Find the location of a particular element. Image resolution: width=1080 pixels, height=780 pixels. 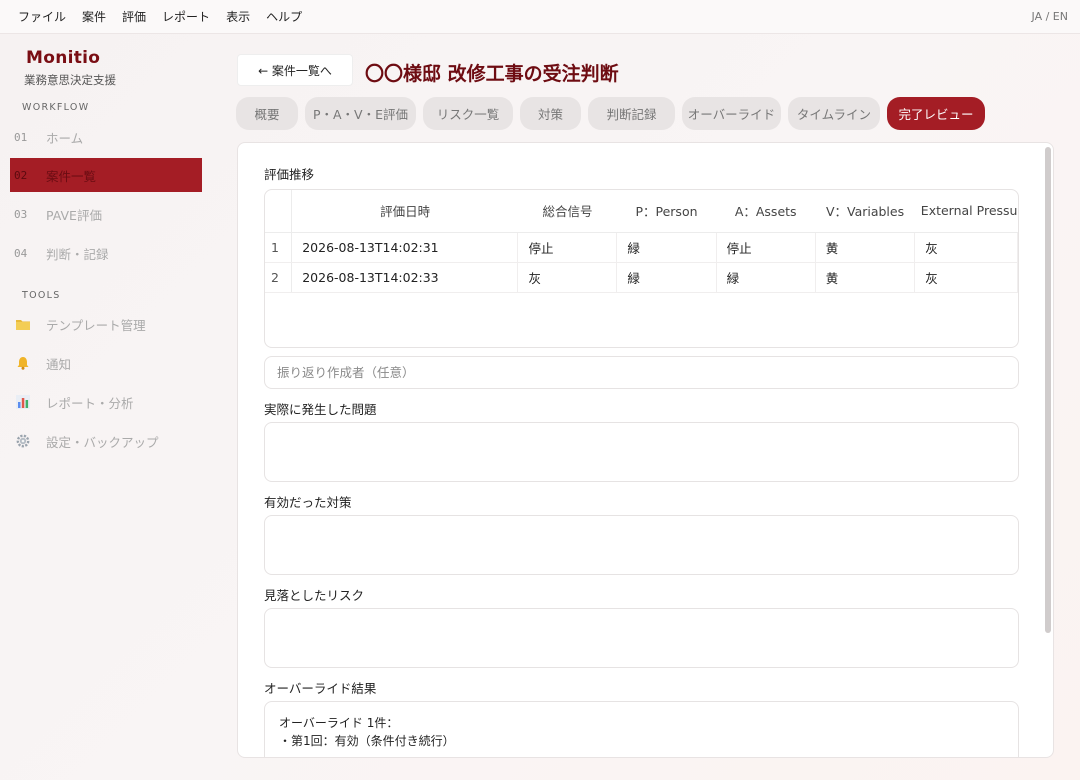

review-author-input is located at coordinates (641, 372).